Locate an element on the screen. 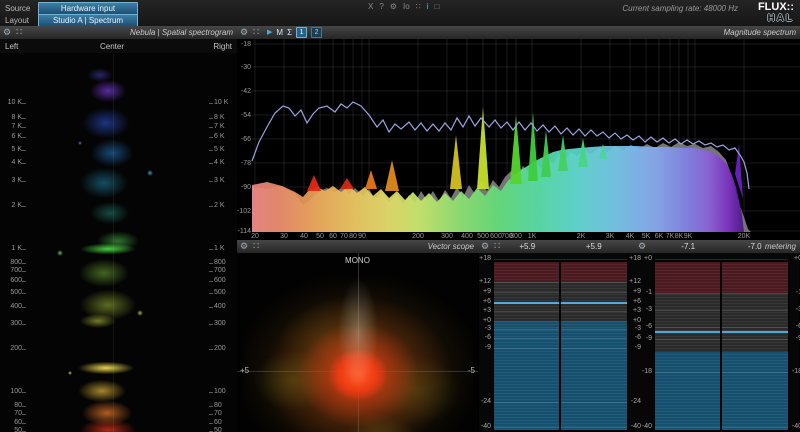  freq-tick-label: 80 is located at coordinates (218, 405).